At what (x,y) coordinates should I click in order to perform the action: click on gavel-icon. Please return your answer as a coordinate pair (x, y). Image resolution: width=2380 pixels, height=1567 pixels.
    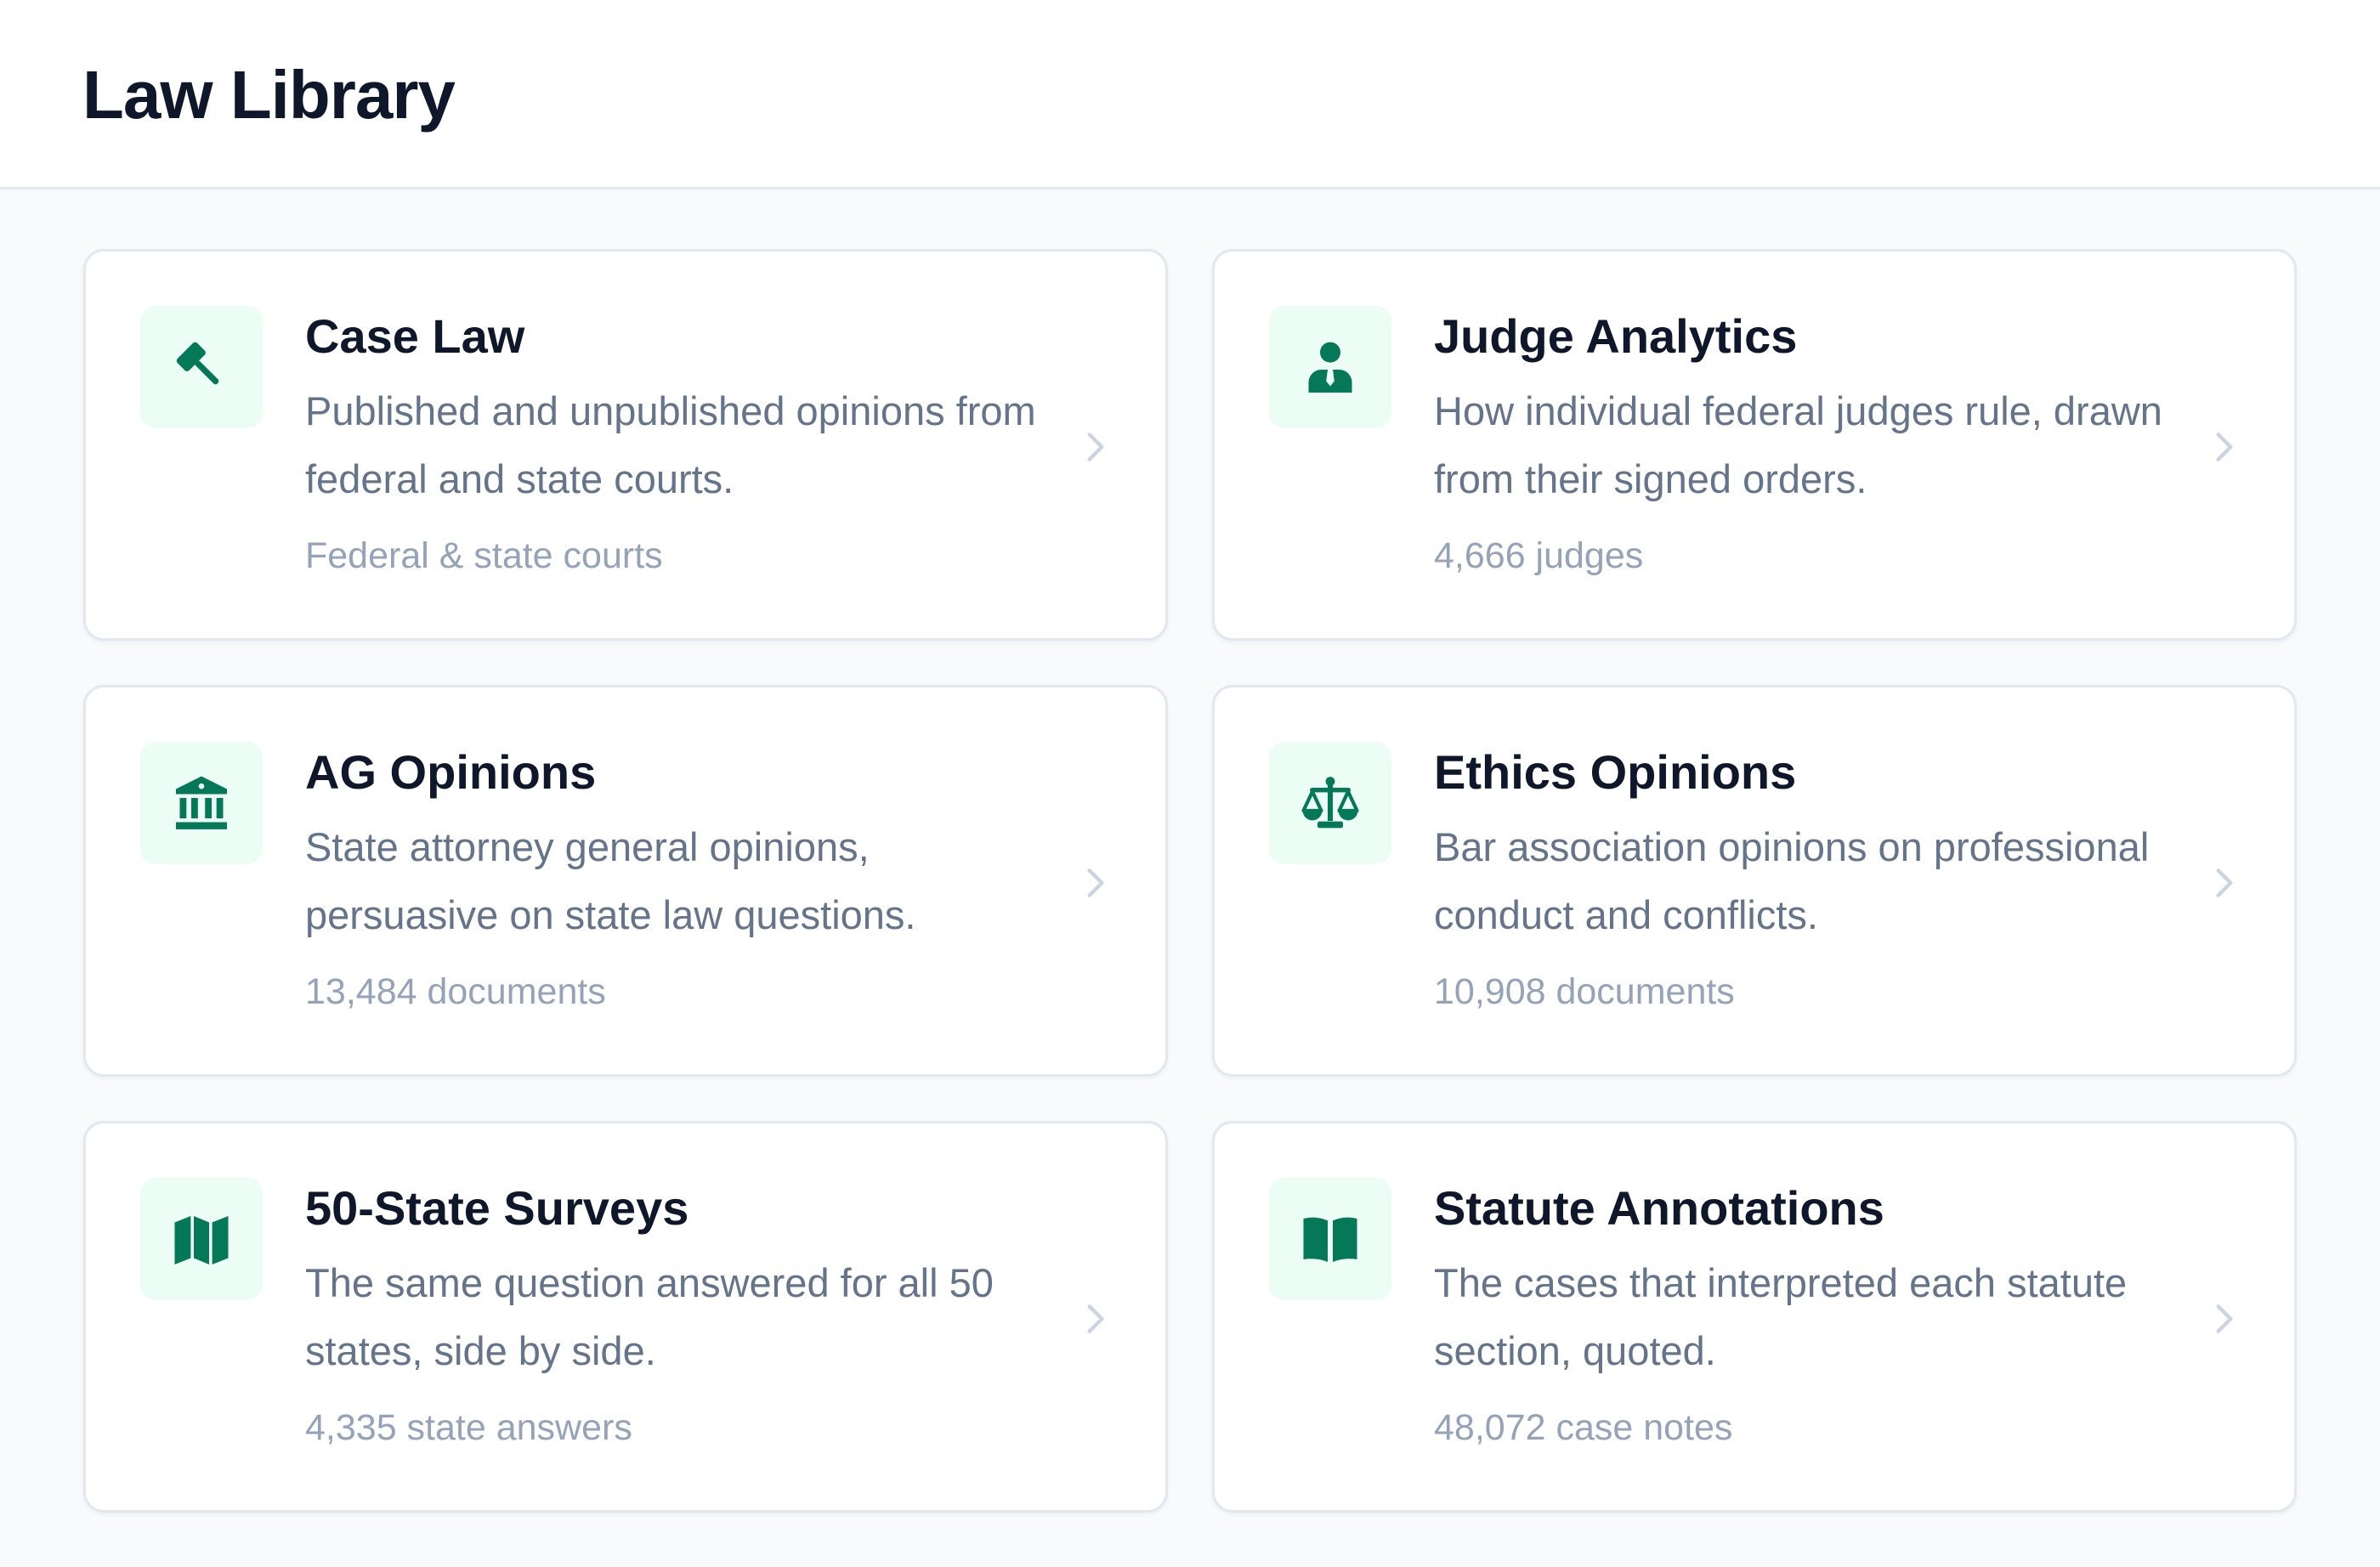
    Looking at the image, I should click on (201, 367).